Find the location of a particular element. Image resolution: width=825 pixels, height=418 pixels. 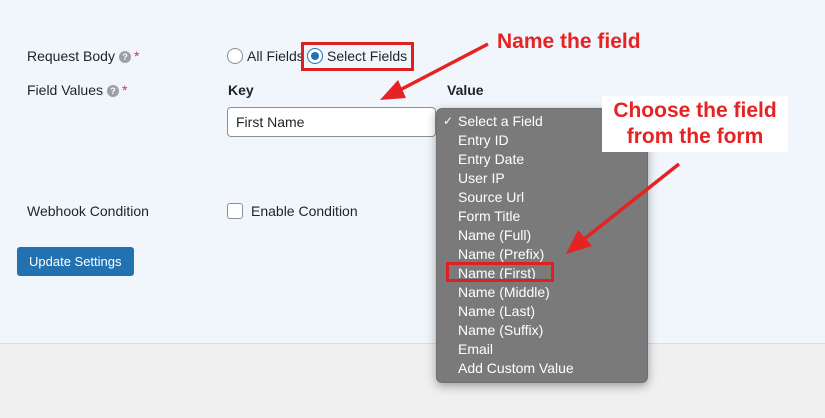

arrow-to-option-line is located at coordinates (631, 202).